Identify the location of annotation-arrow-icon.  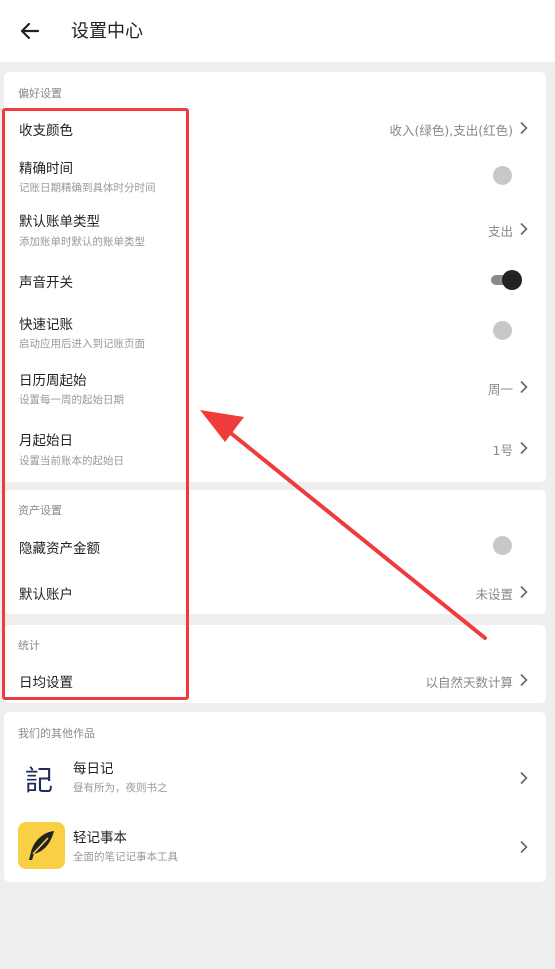
(343, 525).